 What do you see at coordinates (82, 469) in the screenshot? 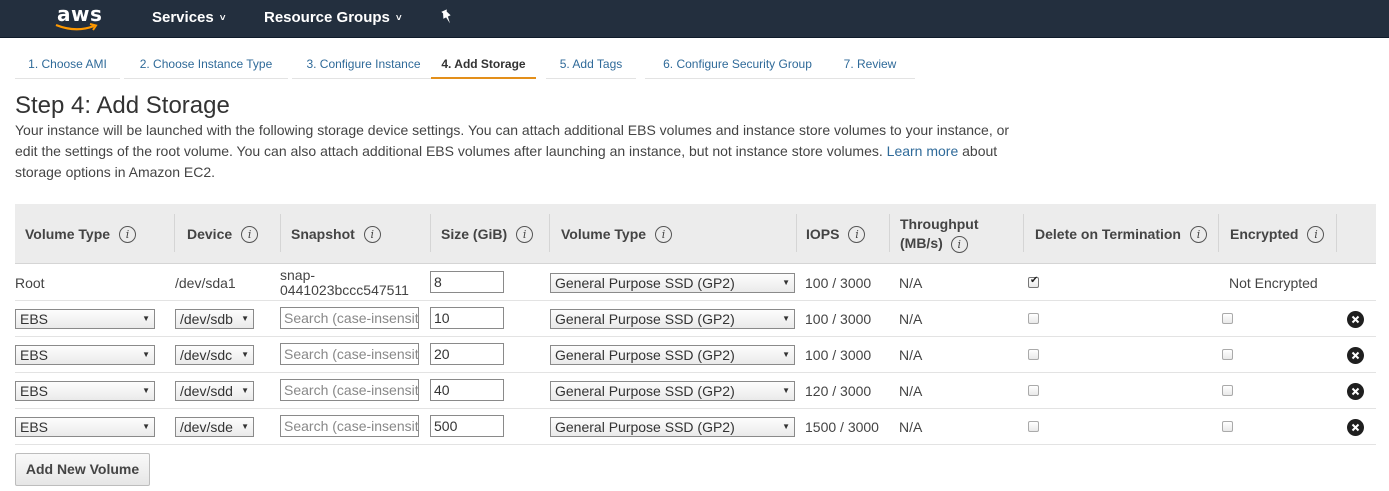
I see `add-new-volume-button: Add New Volume` at bounding box center [82, 469].